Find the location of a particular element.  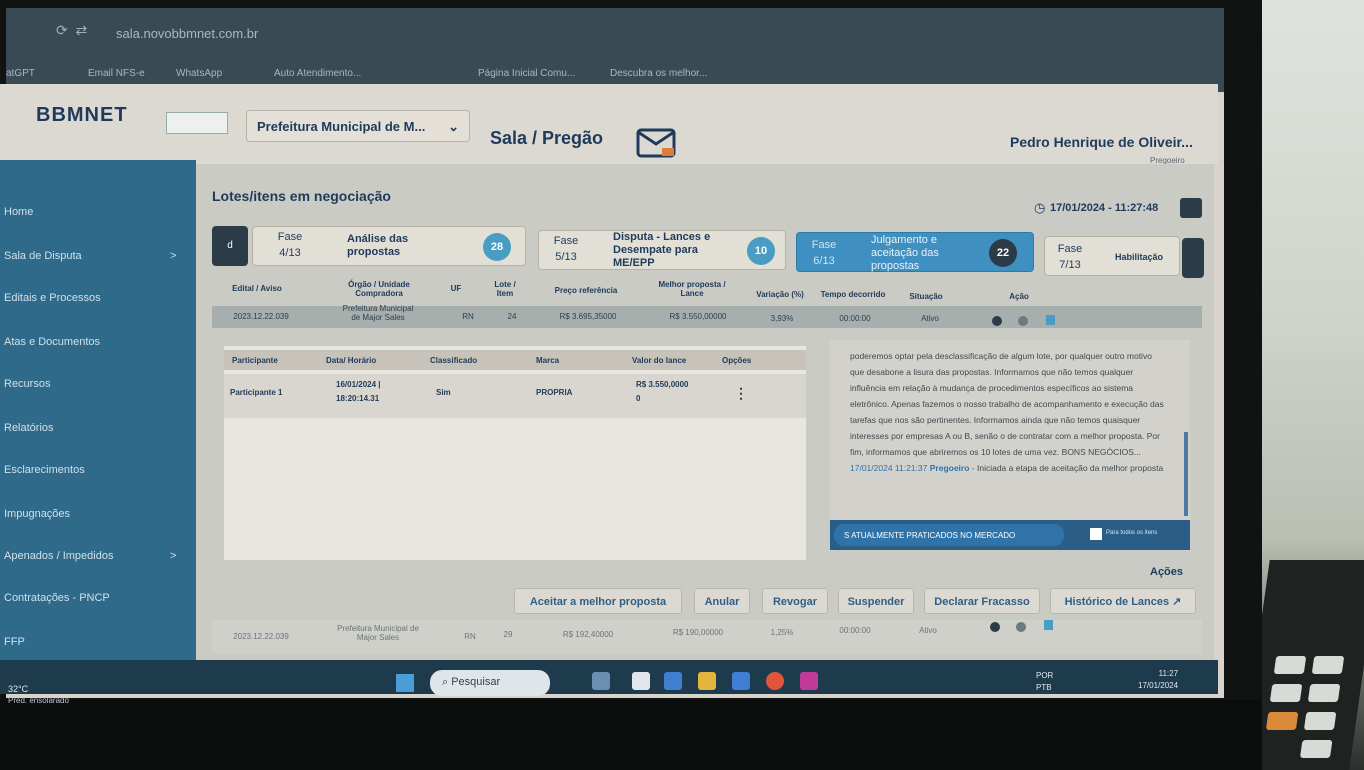

participants-header is located at coordinates (515, 360).